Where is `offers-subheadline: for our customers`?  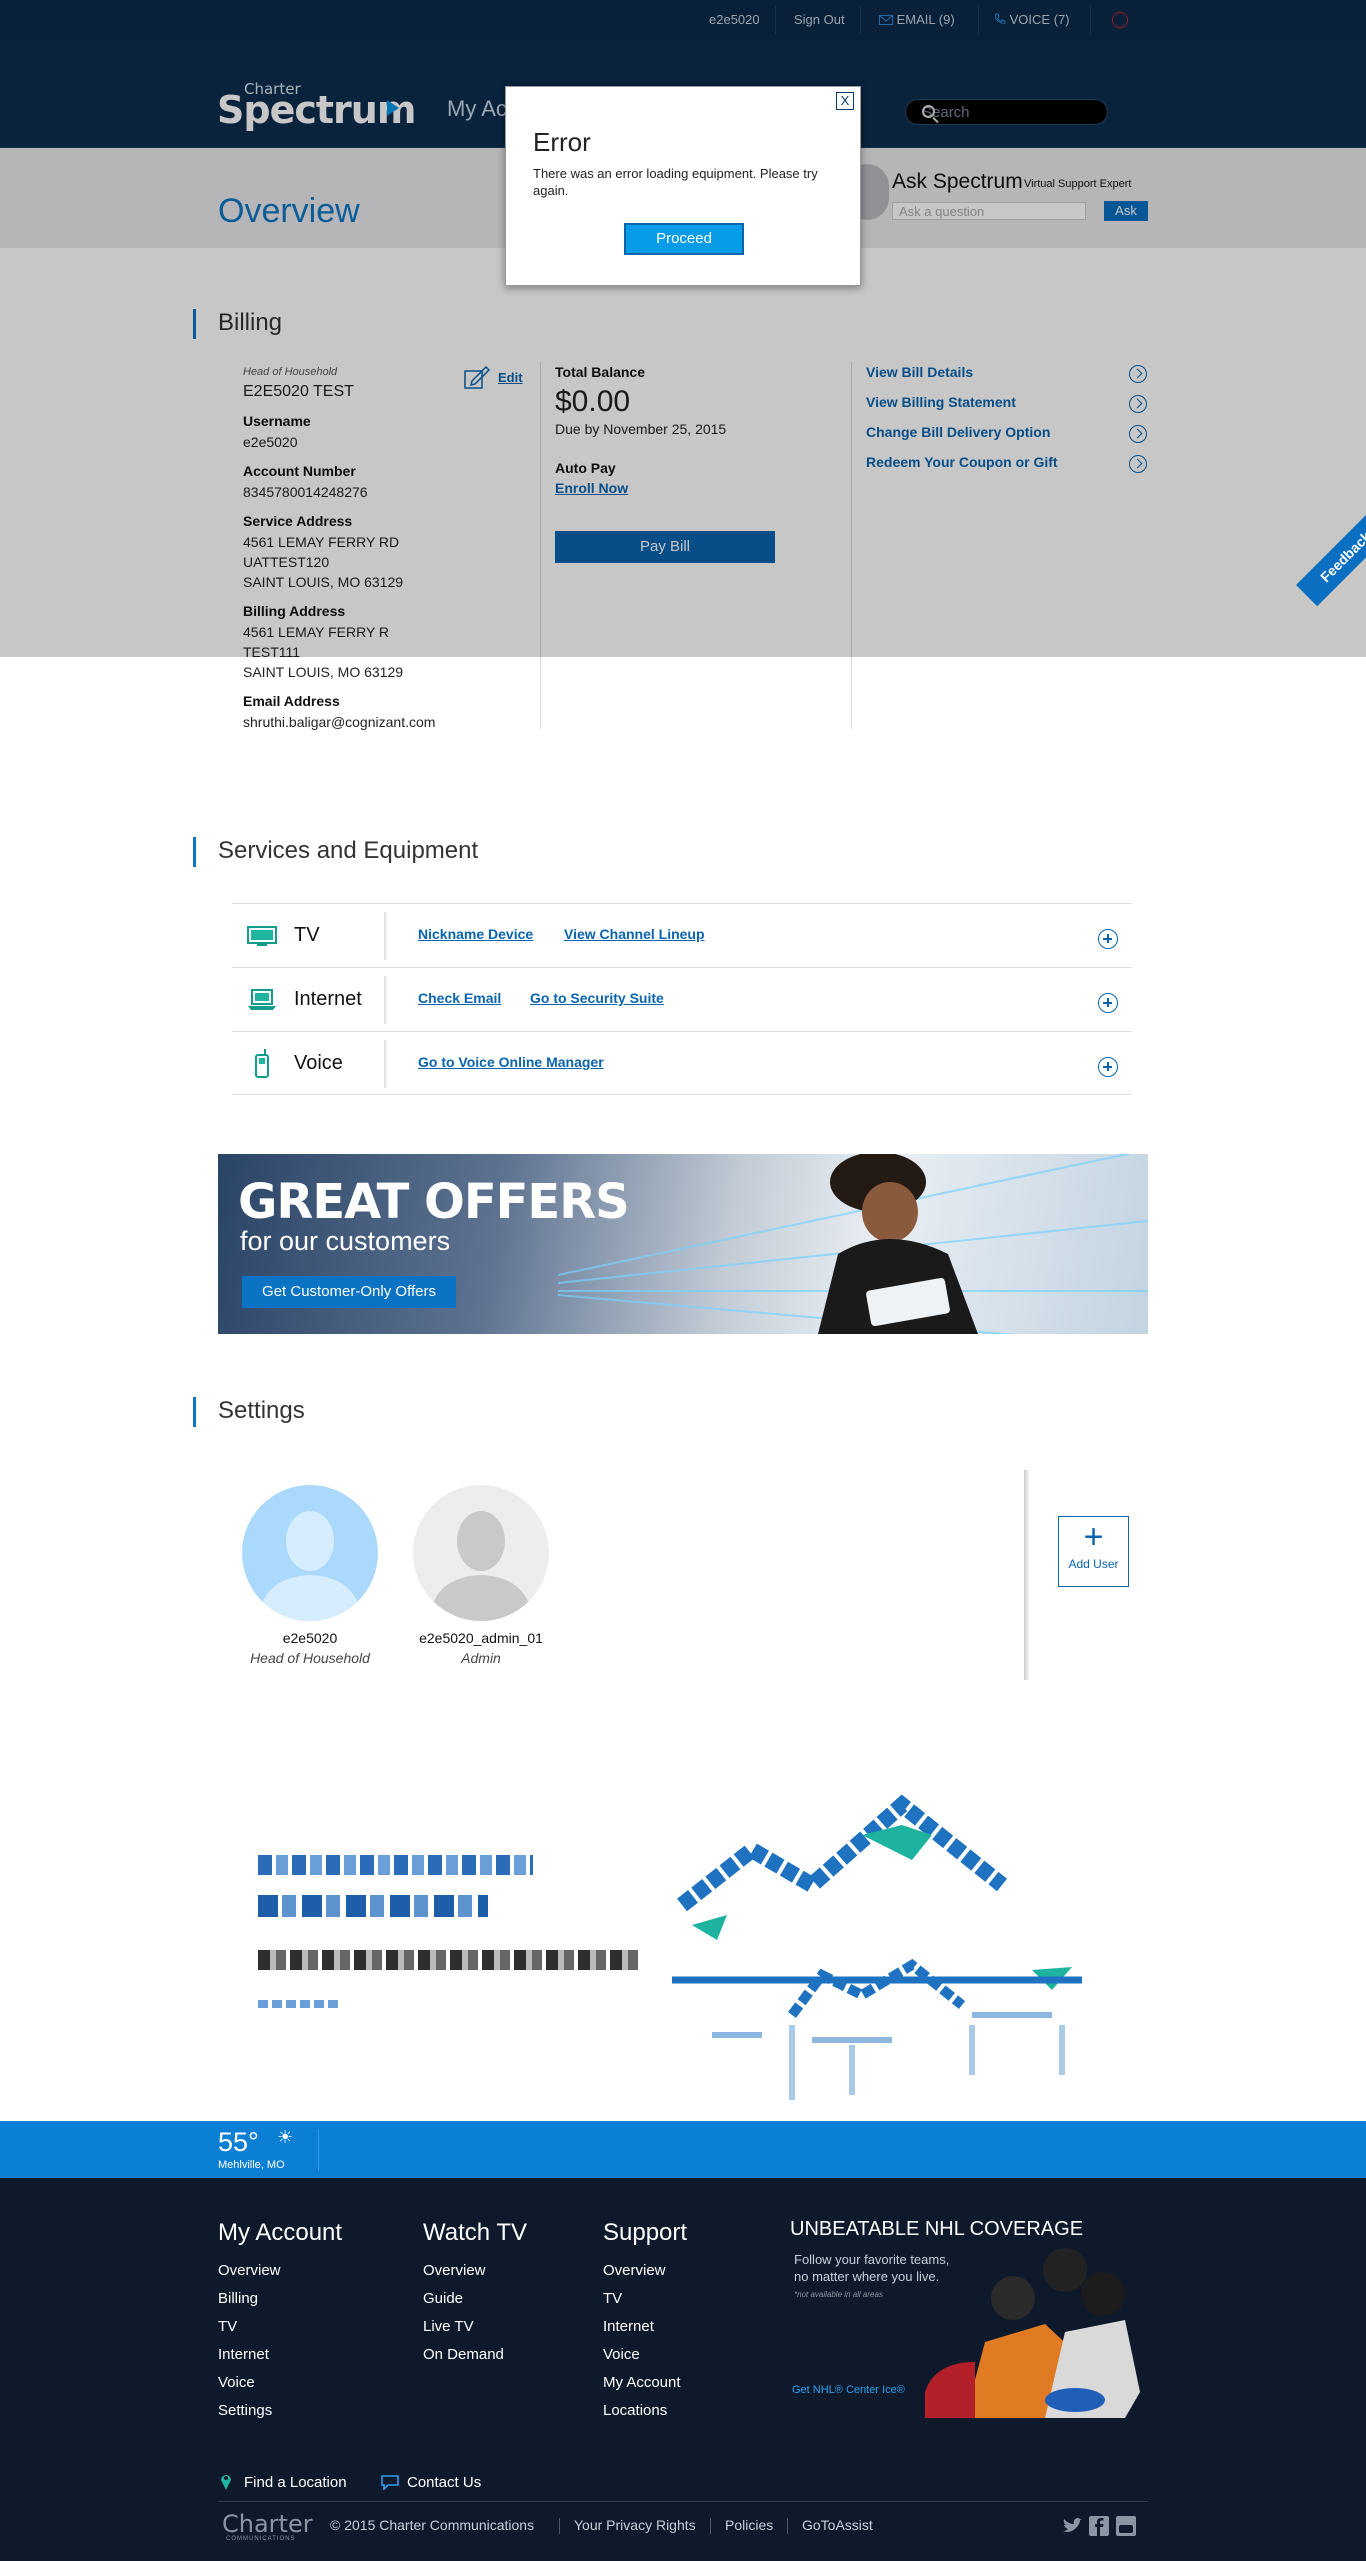
offers-subheadline: for our customers is located at coordinates (345, 1241).